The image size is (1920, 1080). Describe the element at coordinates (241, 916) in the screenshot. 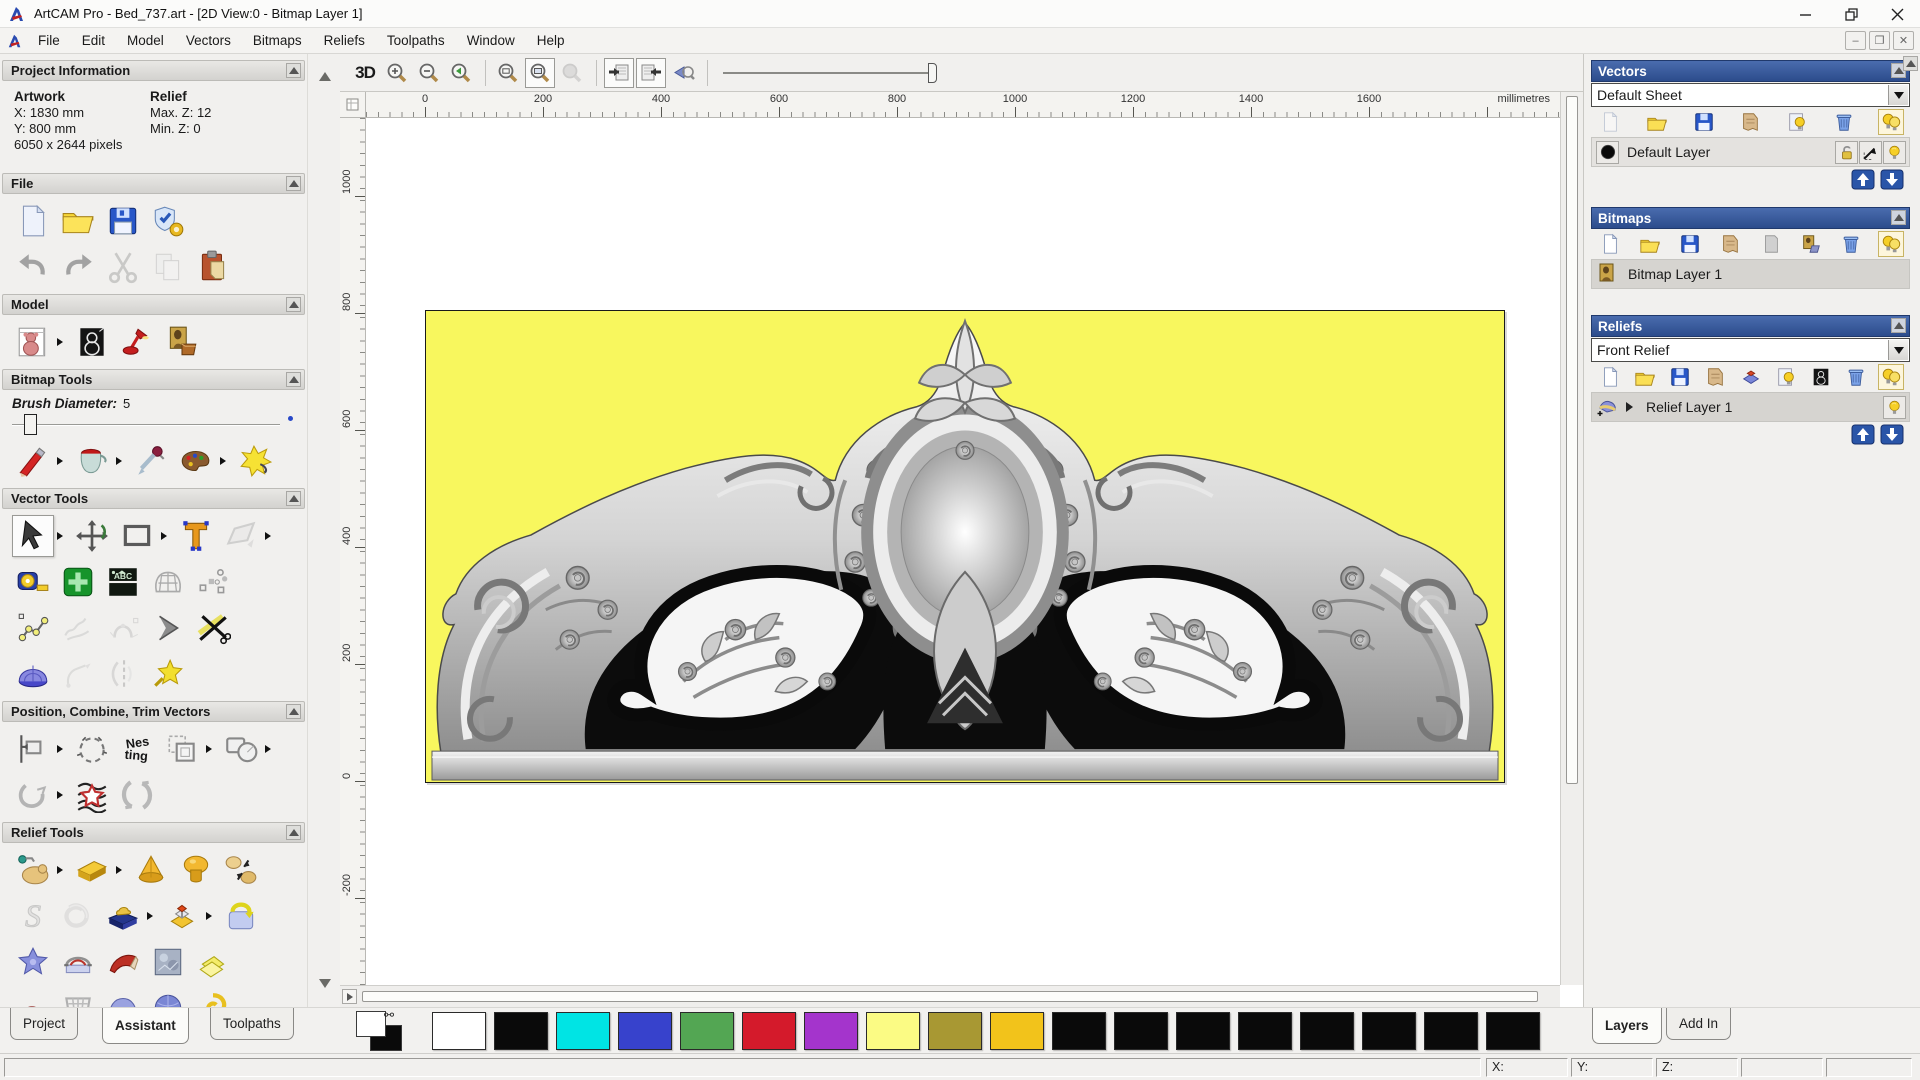

I see `load-replace-relief-button` at that location.